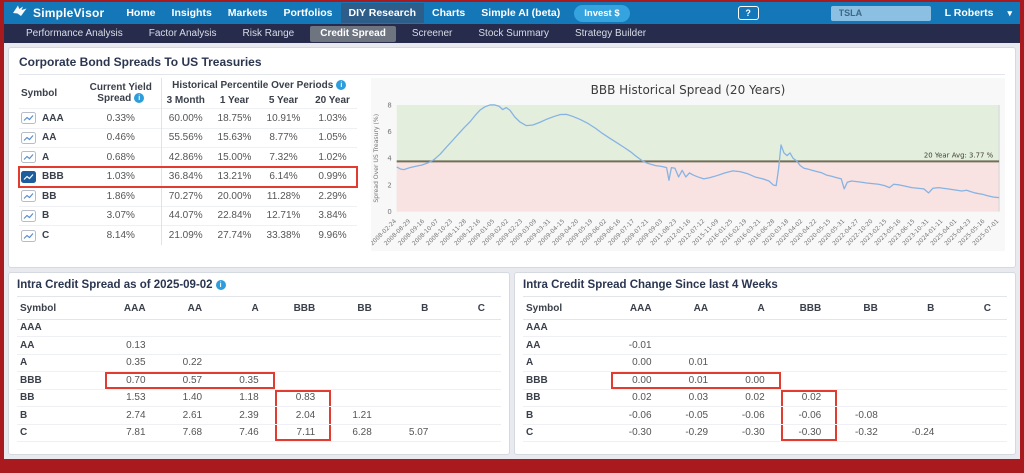 This screenshot has width=1024, height=473. Describe the element at coordinates (185, 176) in the screenshot. I see `spread-value: 36.84%` at that location.